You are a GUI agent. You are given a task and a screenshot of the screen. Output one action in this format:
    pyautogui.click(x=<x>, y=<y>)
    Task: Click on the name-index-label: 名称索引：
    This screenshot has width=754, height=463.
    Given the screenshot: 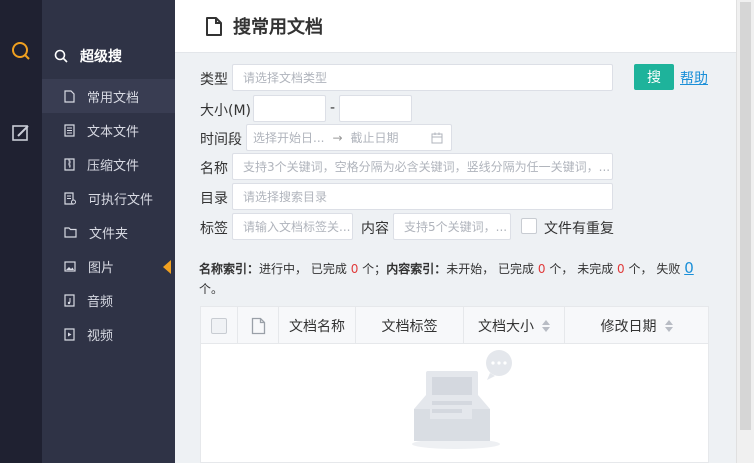 What is the action you would take?
    pyautogui.click(x=229, y=269)
    